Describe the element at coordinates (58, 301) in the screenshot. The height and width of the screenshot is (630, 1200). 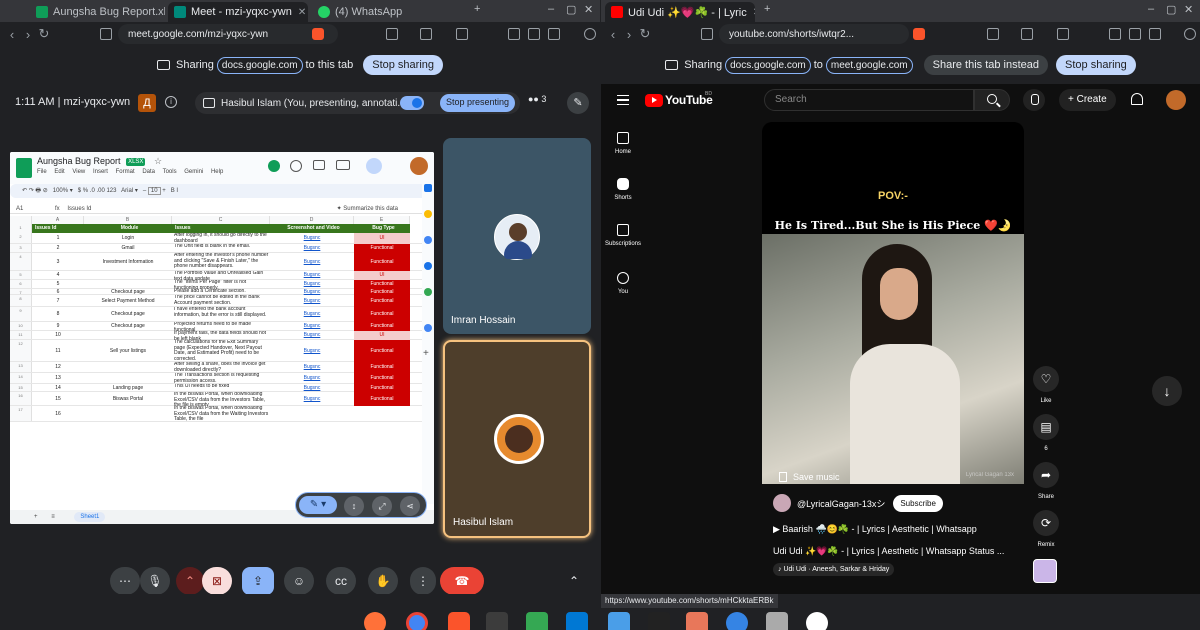
I see `cell-issue-id: 7` at that location.